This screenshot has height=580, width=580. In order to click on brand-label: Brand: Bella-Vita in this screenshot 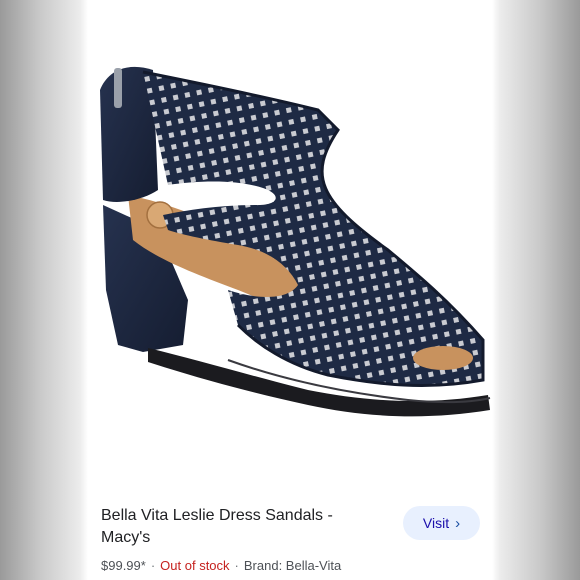, I will do `click(292, 565)`.